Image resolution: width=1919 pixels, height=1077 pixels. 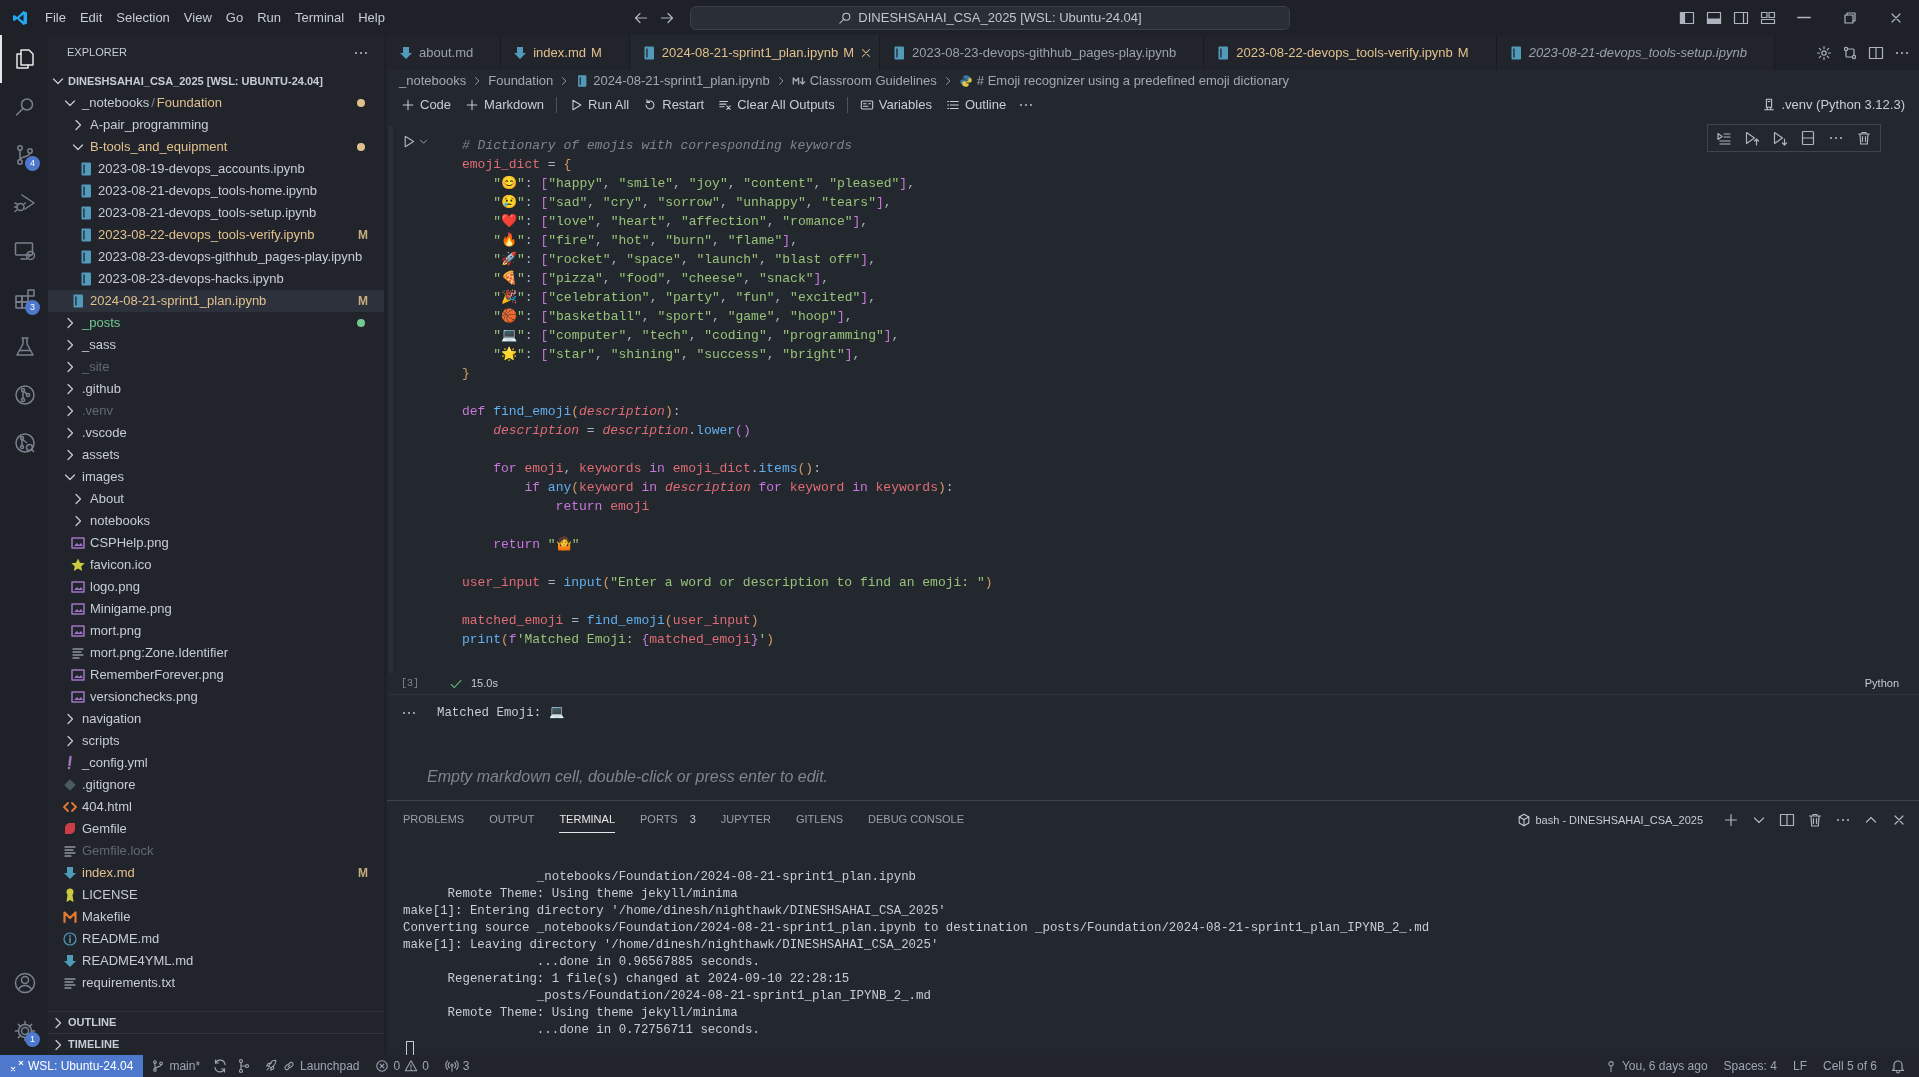 What do you see at coordinates (24, 299) in the screenshot?
I see `activity-bar-item: 3` at bounding box center [24, 299].